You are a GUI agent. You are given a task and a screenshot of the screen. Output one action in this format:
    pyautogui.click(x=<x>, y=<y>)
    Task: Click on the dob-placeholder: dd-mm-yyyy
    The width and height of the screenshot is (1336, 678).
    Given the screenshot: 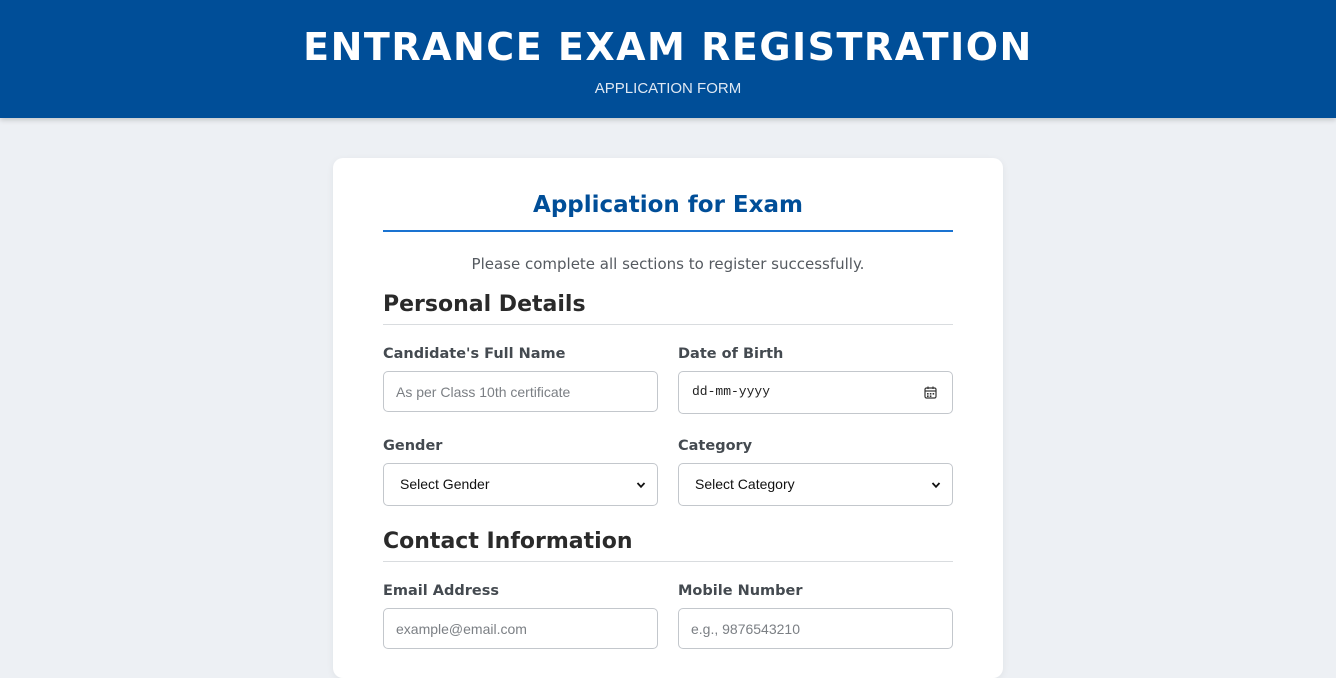 What is the action you would take?
    pyautogui.click(x=731, y=391)
    